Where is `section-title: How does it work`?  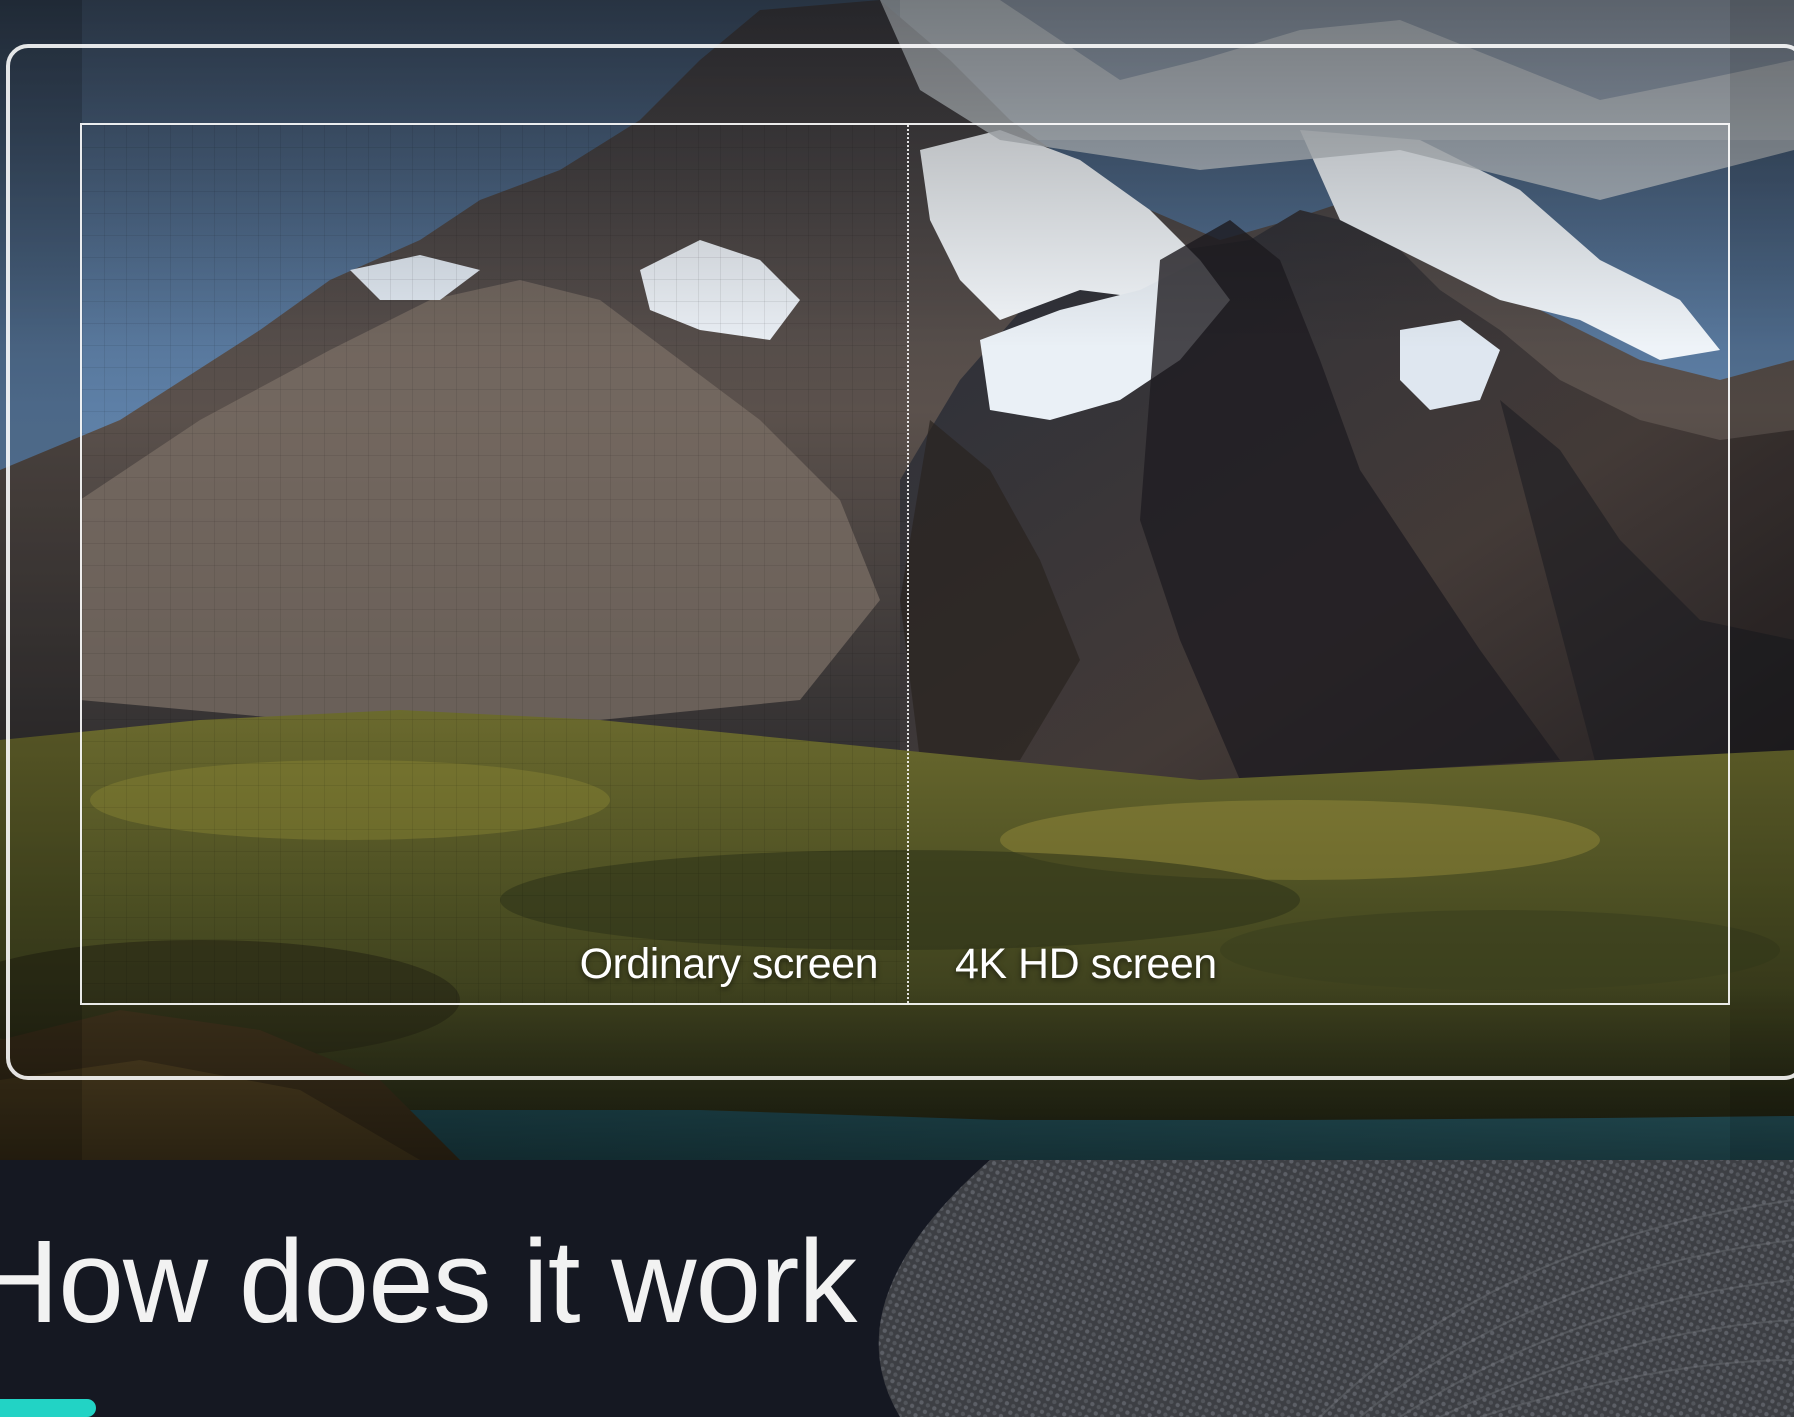 section-title: How does it work is located at coordinates (428, 1282).